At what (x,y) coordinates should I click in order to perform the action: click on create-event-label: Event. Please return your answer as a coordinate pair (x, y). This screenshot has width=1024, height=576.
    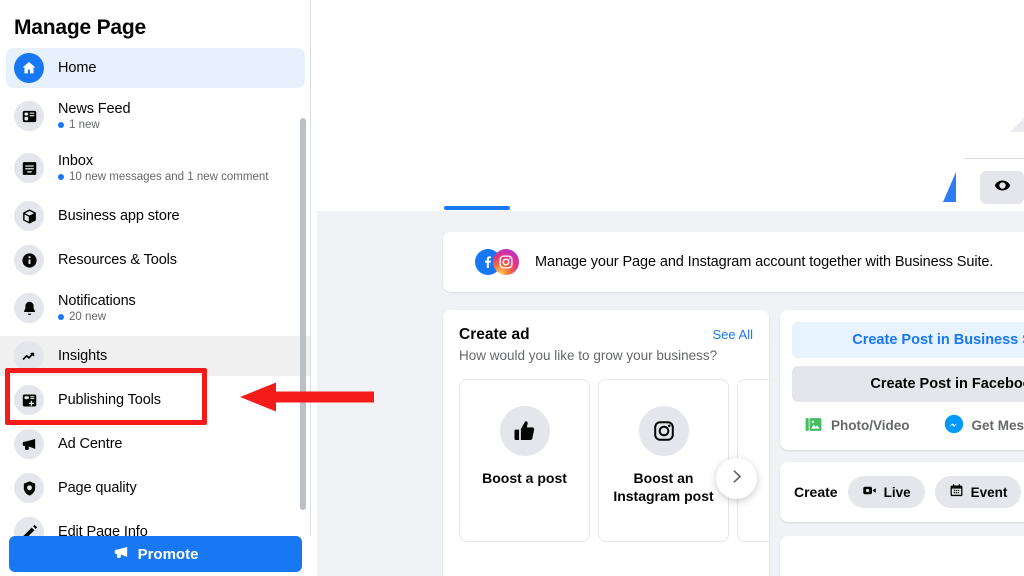
    Looking at the image, I should click on (989, 492).